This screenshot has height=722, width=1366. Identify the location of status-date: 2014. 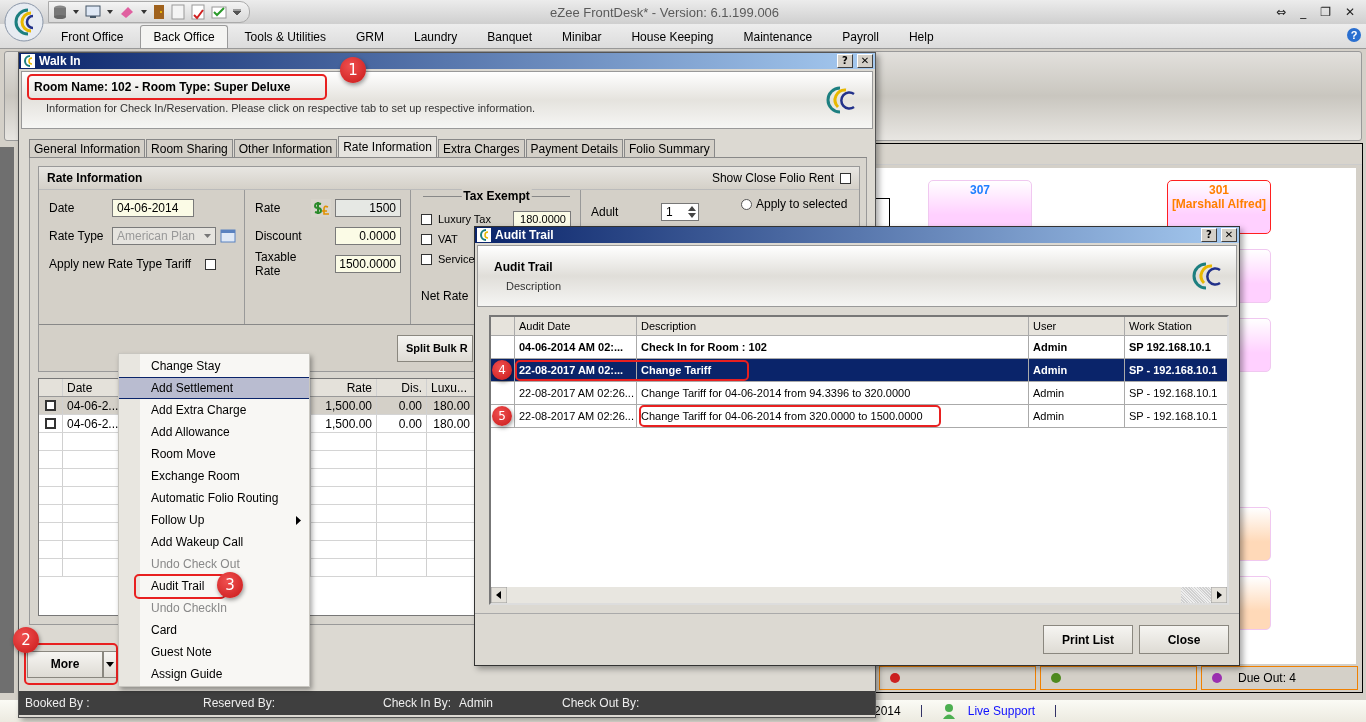
(887, 711).